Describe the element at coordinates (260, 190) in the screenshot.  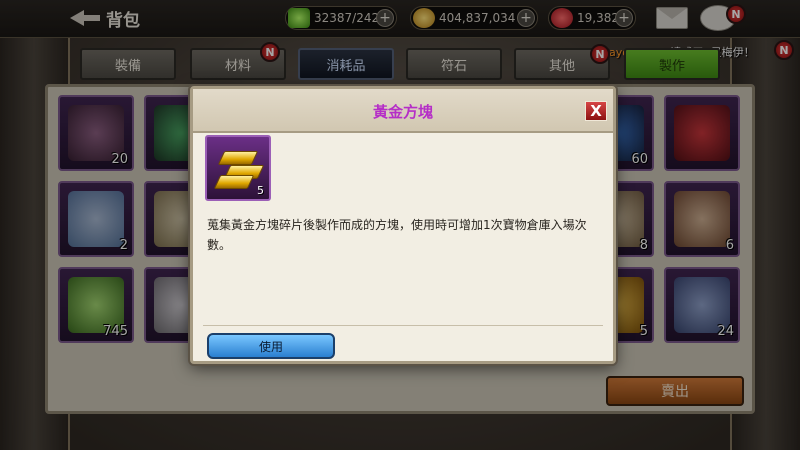
I see `item-quantity: 5` at that location.